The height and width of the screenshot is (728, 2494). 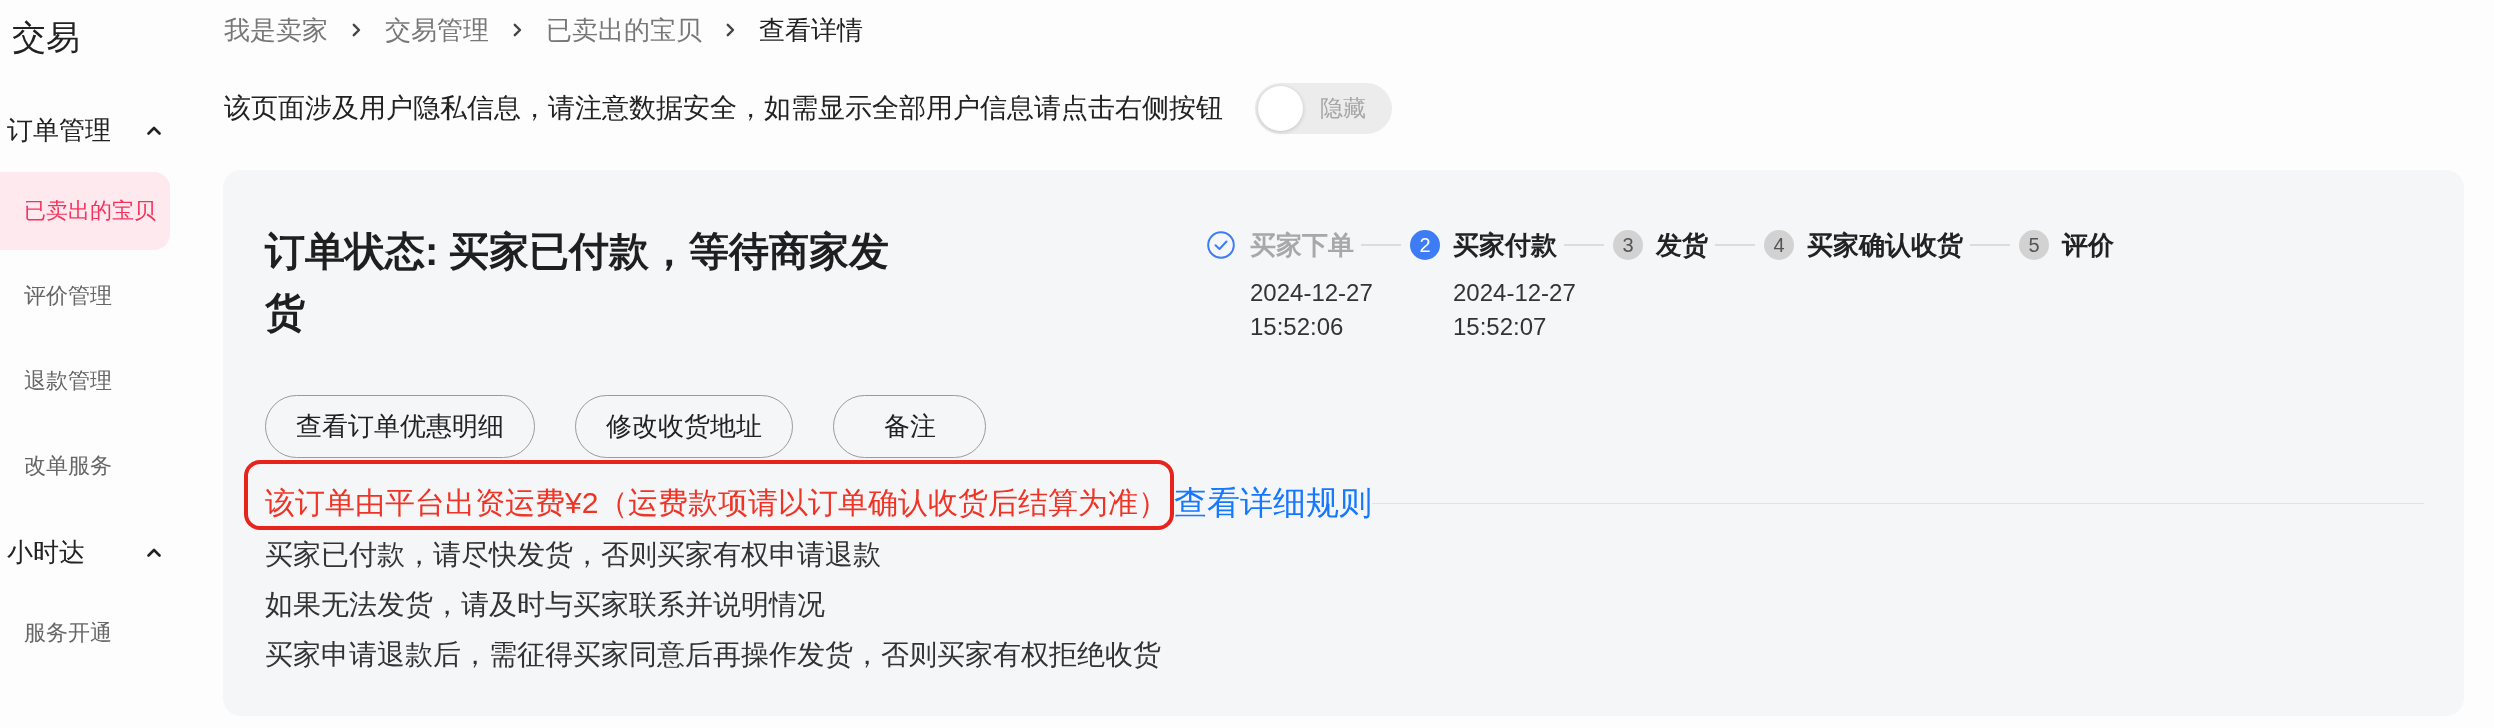 What do you see at coordinates (276, 30) in the screenshot?
I see `breadcrumb-link: 我是卖家` at bounding box center [276, 30].